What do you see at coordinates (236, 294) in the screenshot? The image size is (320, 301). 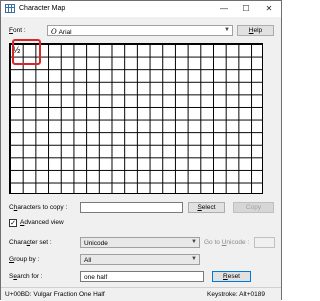 I see `status-keystroke: Keystroke: Alt+0189` at bounding box center [236, 294].